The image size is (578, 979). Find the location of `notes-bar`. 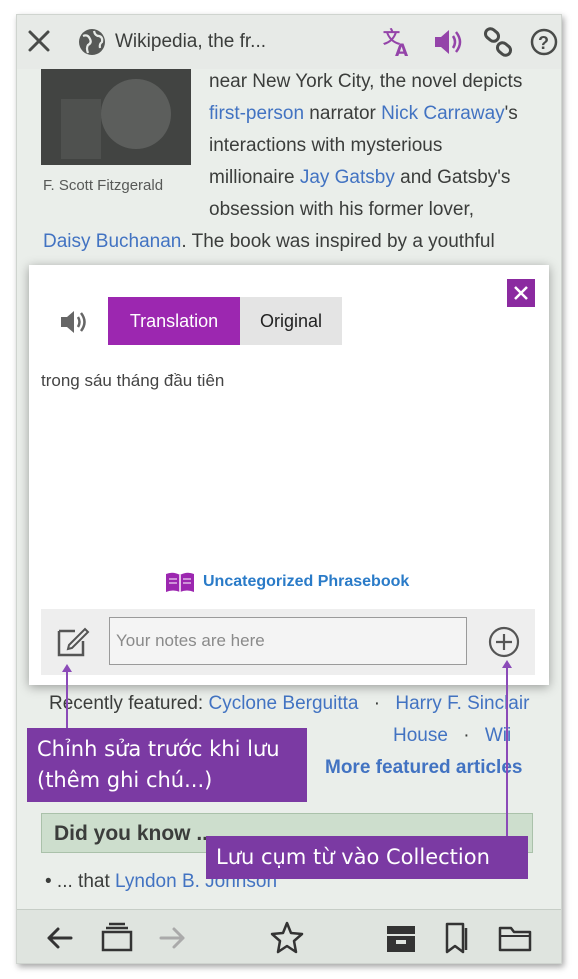

notes-bar is located at coordinates (288, 642).